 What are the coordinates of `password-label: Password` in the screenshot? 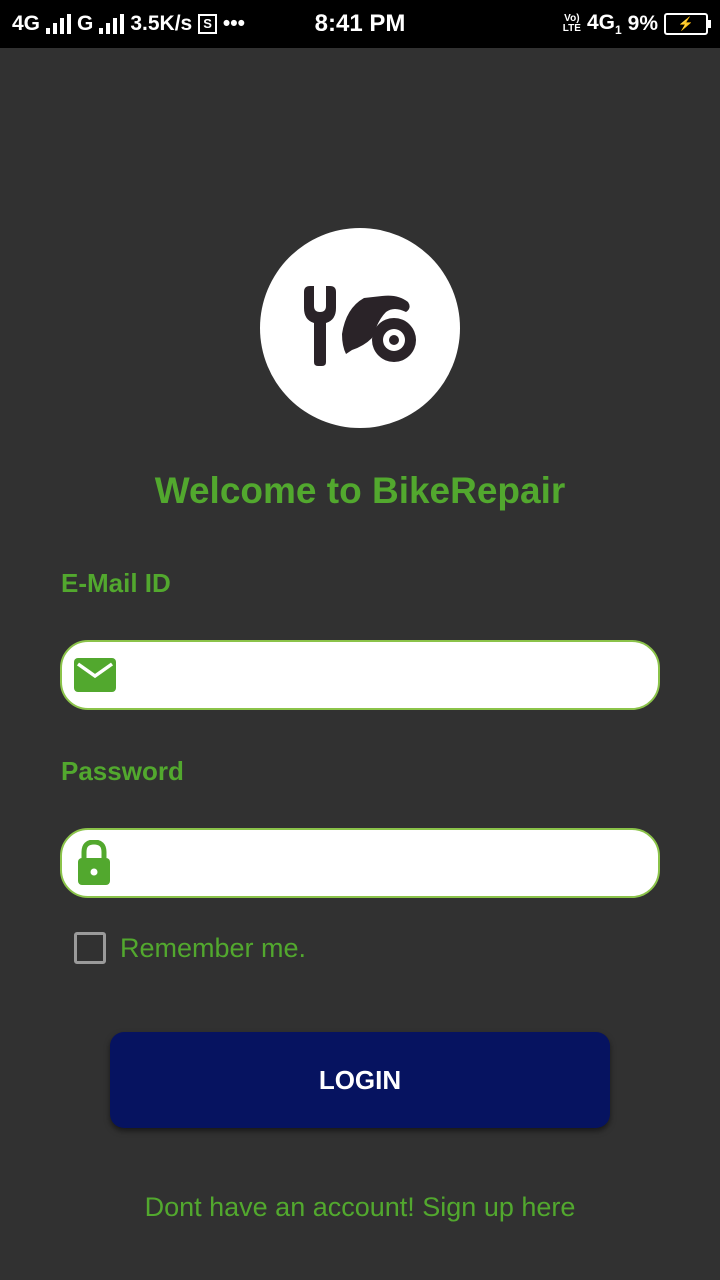 It's located at (122, 771).